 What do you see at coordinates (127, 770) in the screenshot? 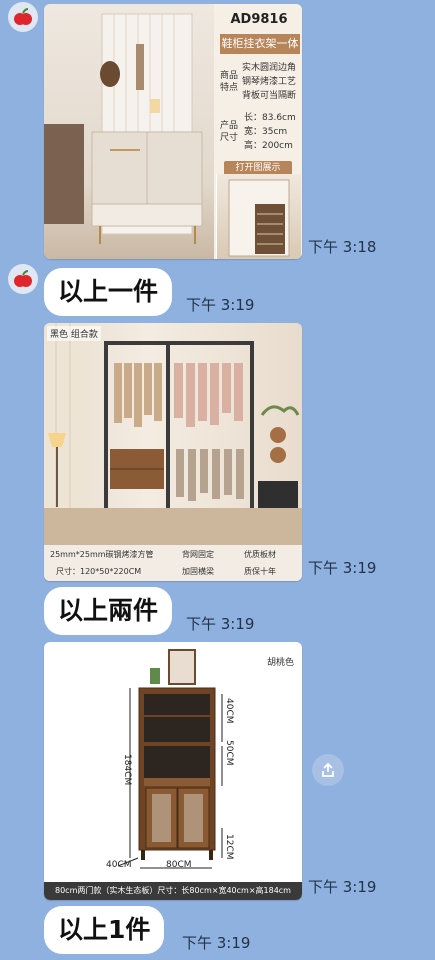
I see `dimension-label: 184CM` at bounding box center [127, 770].